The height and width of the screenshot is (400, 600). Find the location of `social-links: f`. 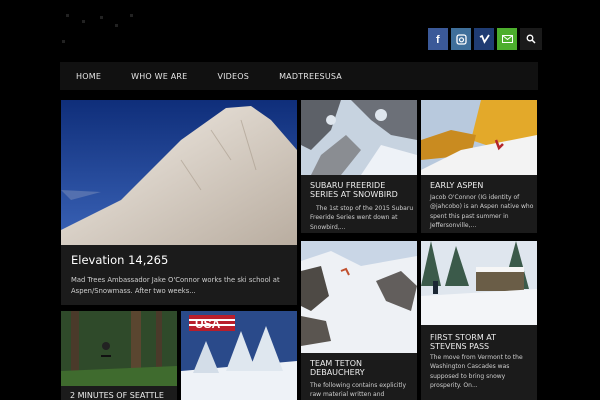

social-links: f is located at coordinates (485, 39).